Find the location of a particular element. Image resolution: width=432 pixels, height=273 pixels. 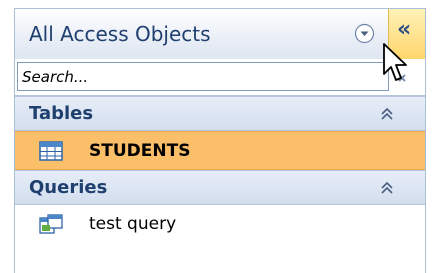

double-chevron-left-icon: « is located at coordinates (404, 29).